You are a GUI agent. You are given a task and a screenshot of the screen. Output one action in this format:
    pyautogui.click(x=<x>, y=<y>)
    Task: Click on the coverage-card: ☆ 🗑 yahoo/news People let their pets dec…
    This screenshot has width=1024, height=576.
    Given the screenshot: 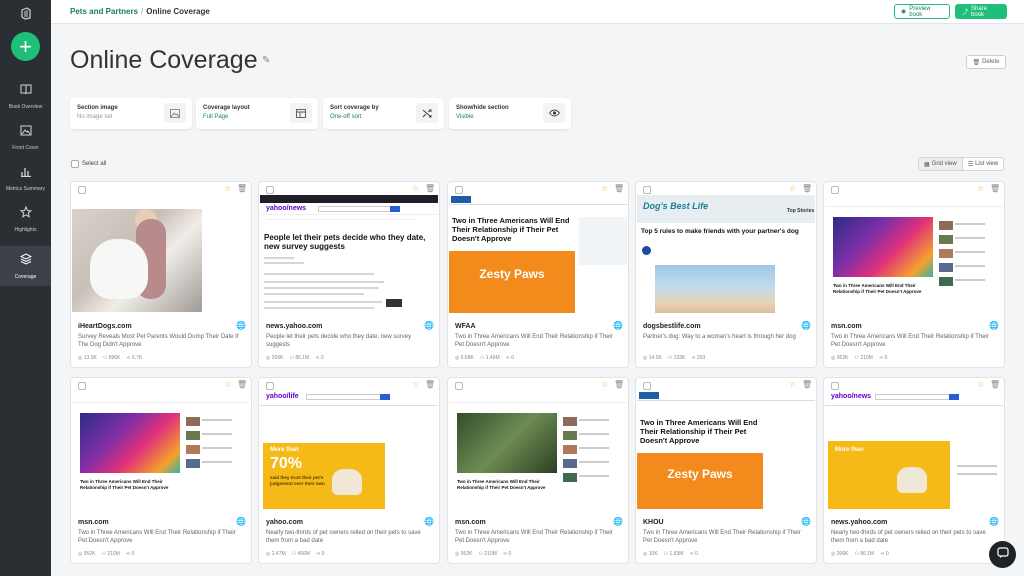 What is the action you would take?
    pyautogui.click(x=349, y=274)
    